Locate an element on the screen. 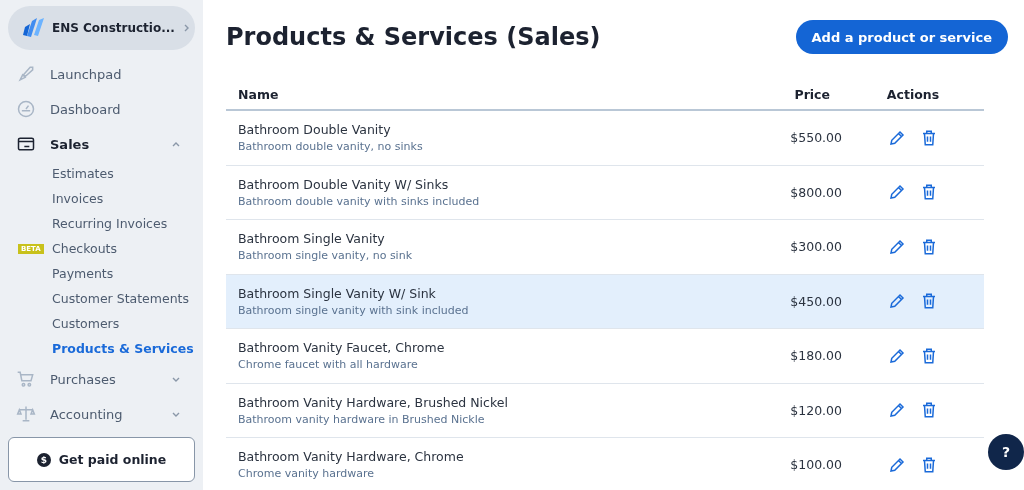 The width and height of the screenshot is (1024, 490). nav-item: Dashboard is located at coordinates (122, 109).